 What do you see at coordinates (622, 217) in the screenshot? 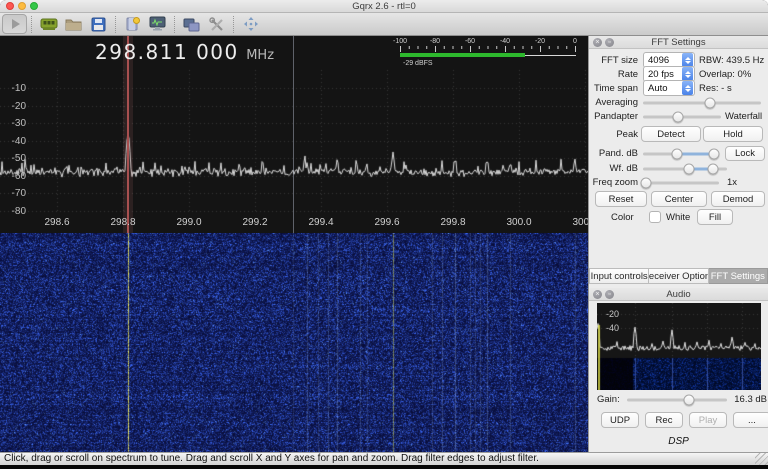
I see `color-label: Color` at bounding box center [622, 217].